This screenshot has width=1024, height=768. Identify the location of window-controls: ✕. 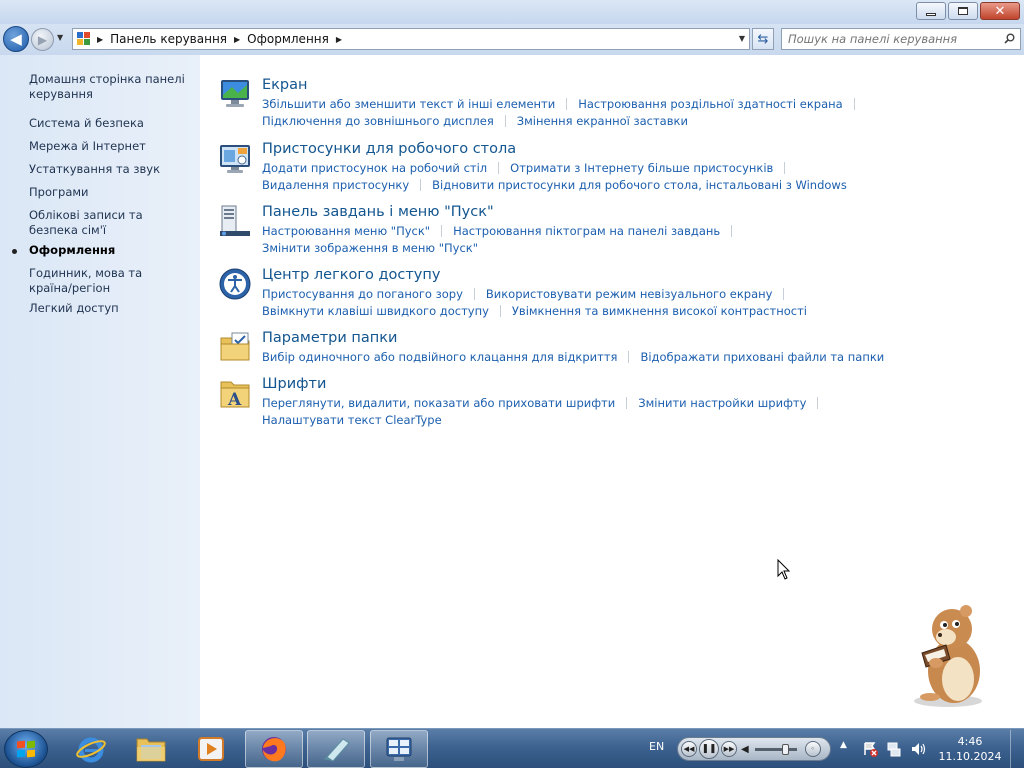
(968, 11).